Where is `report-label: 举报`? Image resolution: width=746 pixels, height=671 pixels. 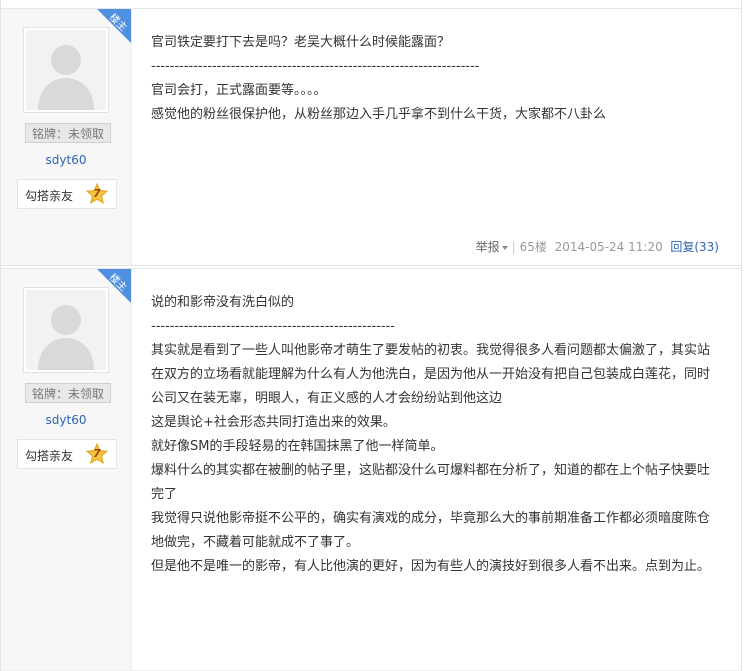
report-label: 举报 is located at coordinates (487, 247).